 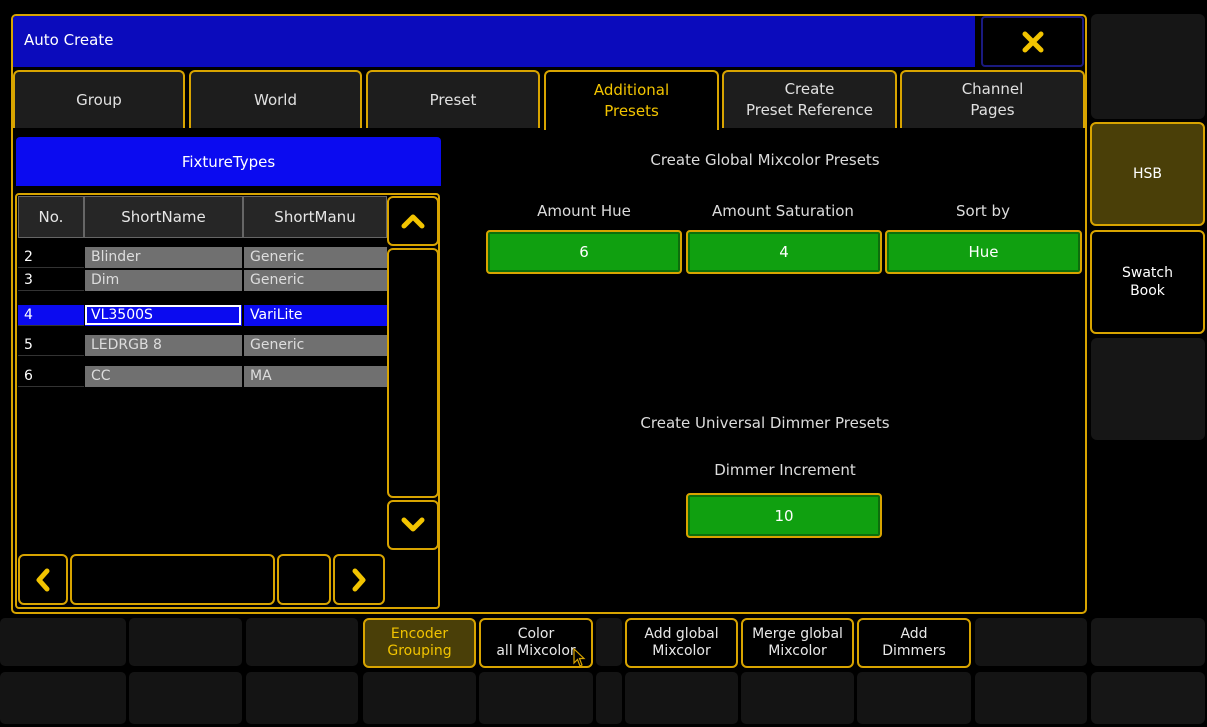 What do you see at coordinates (494, 41) in the screenshot?
I see `title-bar` at bounding box center [494, 41].